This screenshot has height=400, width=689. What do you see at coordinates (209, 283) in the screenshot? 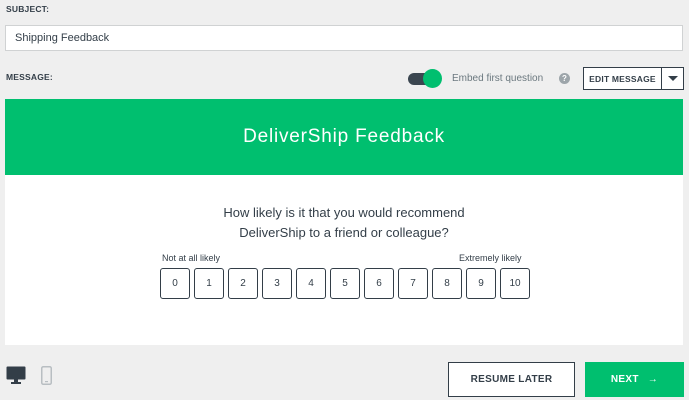
I see `scale-option-1: 1` at bounding box center [209, 283].